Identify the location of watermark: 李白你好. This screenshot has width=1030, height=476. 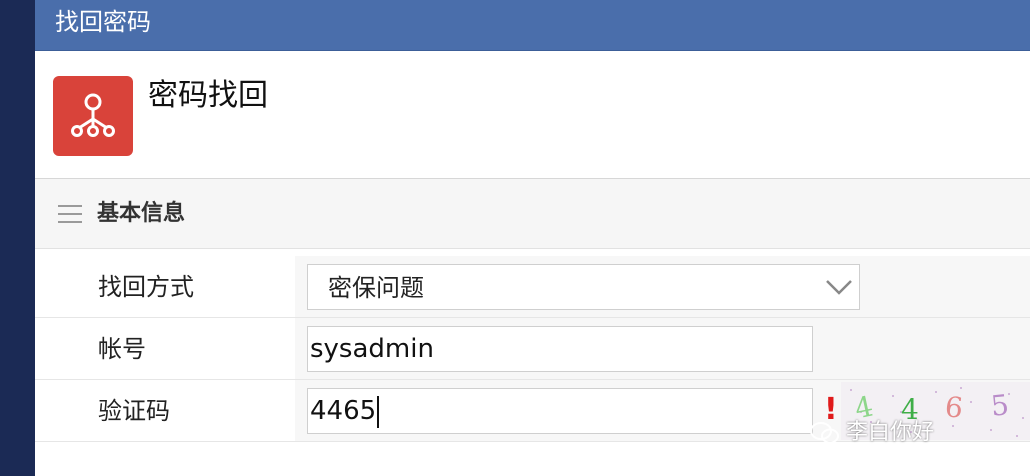
(872, 433).